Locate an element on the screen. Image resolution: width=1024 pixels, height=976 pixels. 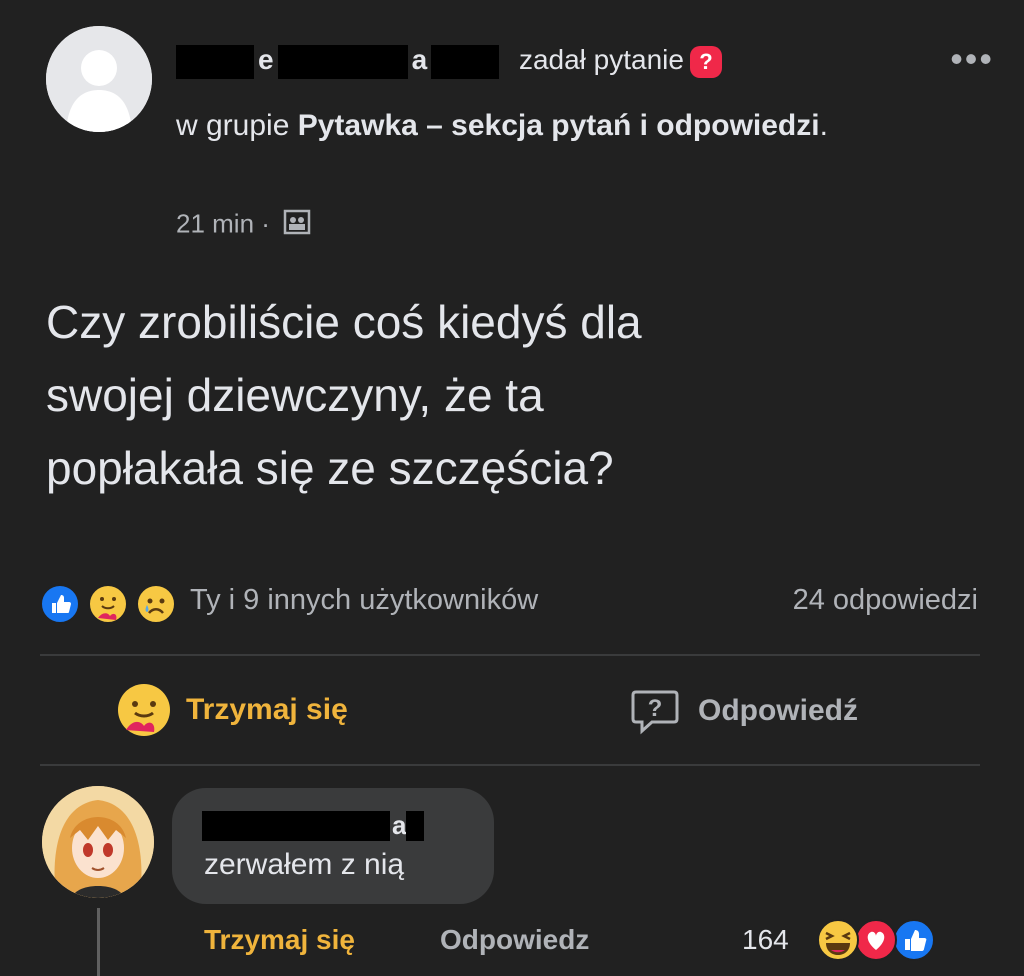
more-options-icon: ••• is located at coordinates (972, 59).